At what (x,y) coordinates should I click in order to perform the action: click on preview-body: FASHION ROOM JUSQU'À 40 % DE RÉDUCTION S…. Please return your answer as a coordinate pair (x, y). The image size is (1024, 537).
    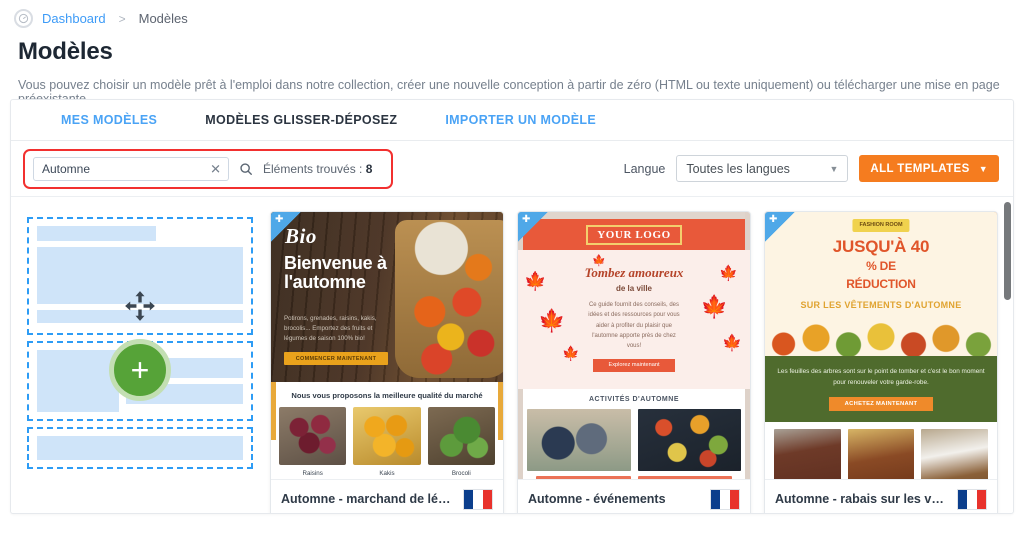
    Looking at the image, I should click on (881, 346).